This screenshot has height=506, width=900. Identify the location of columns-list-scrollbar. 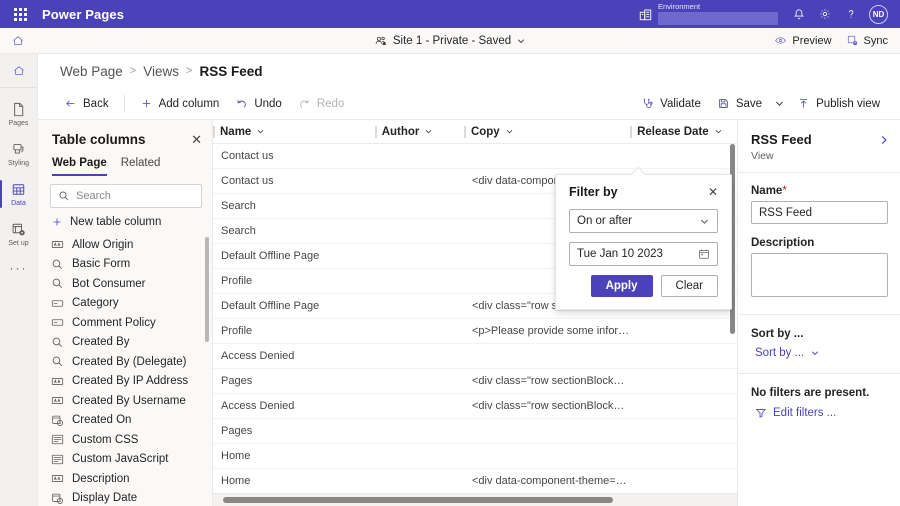
(207, 289).